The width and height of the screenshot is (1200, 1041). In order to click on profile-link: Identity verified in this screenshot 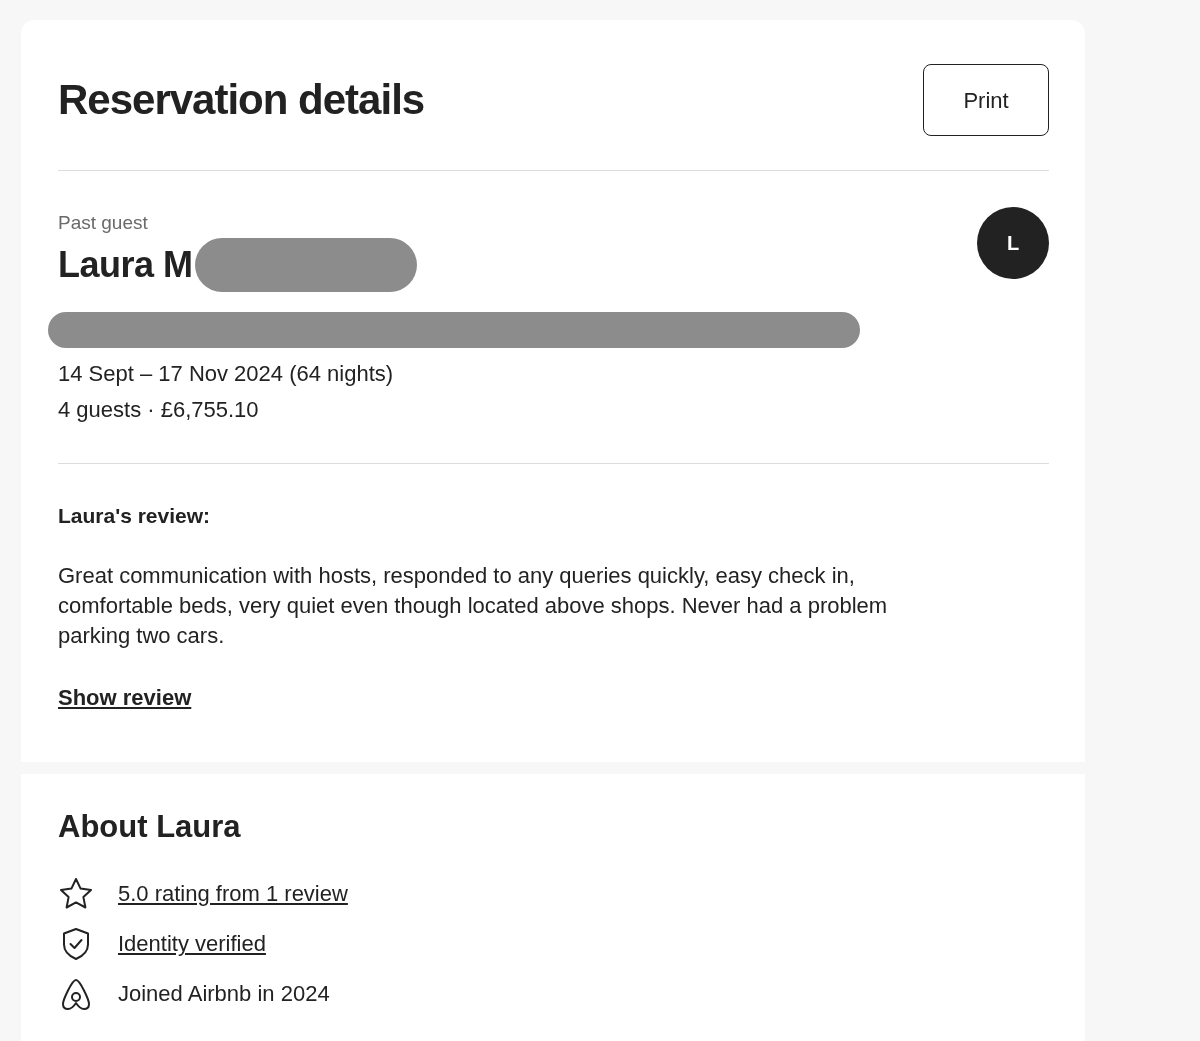, I will do `click(192, 943)`.